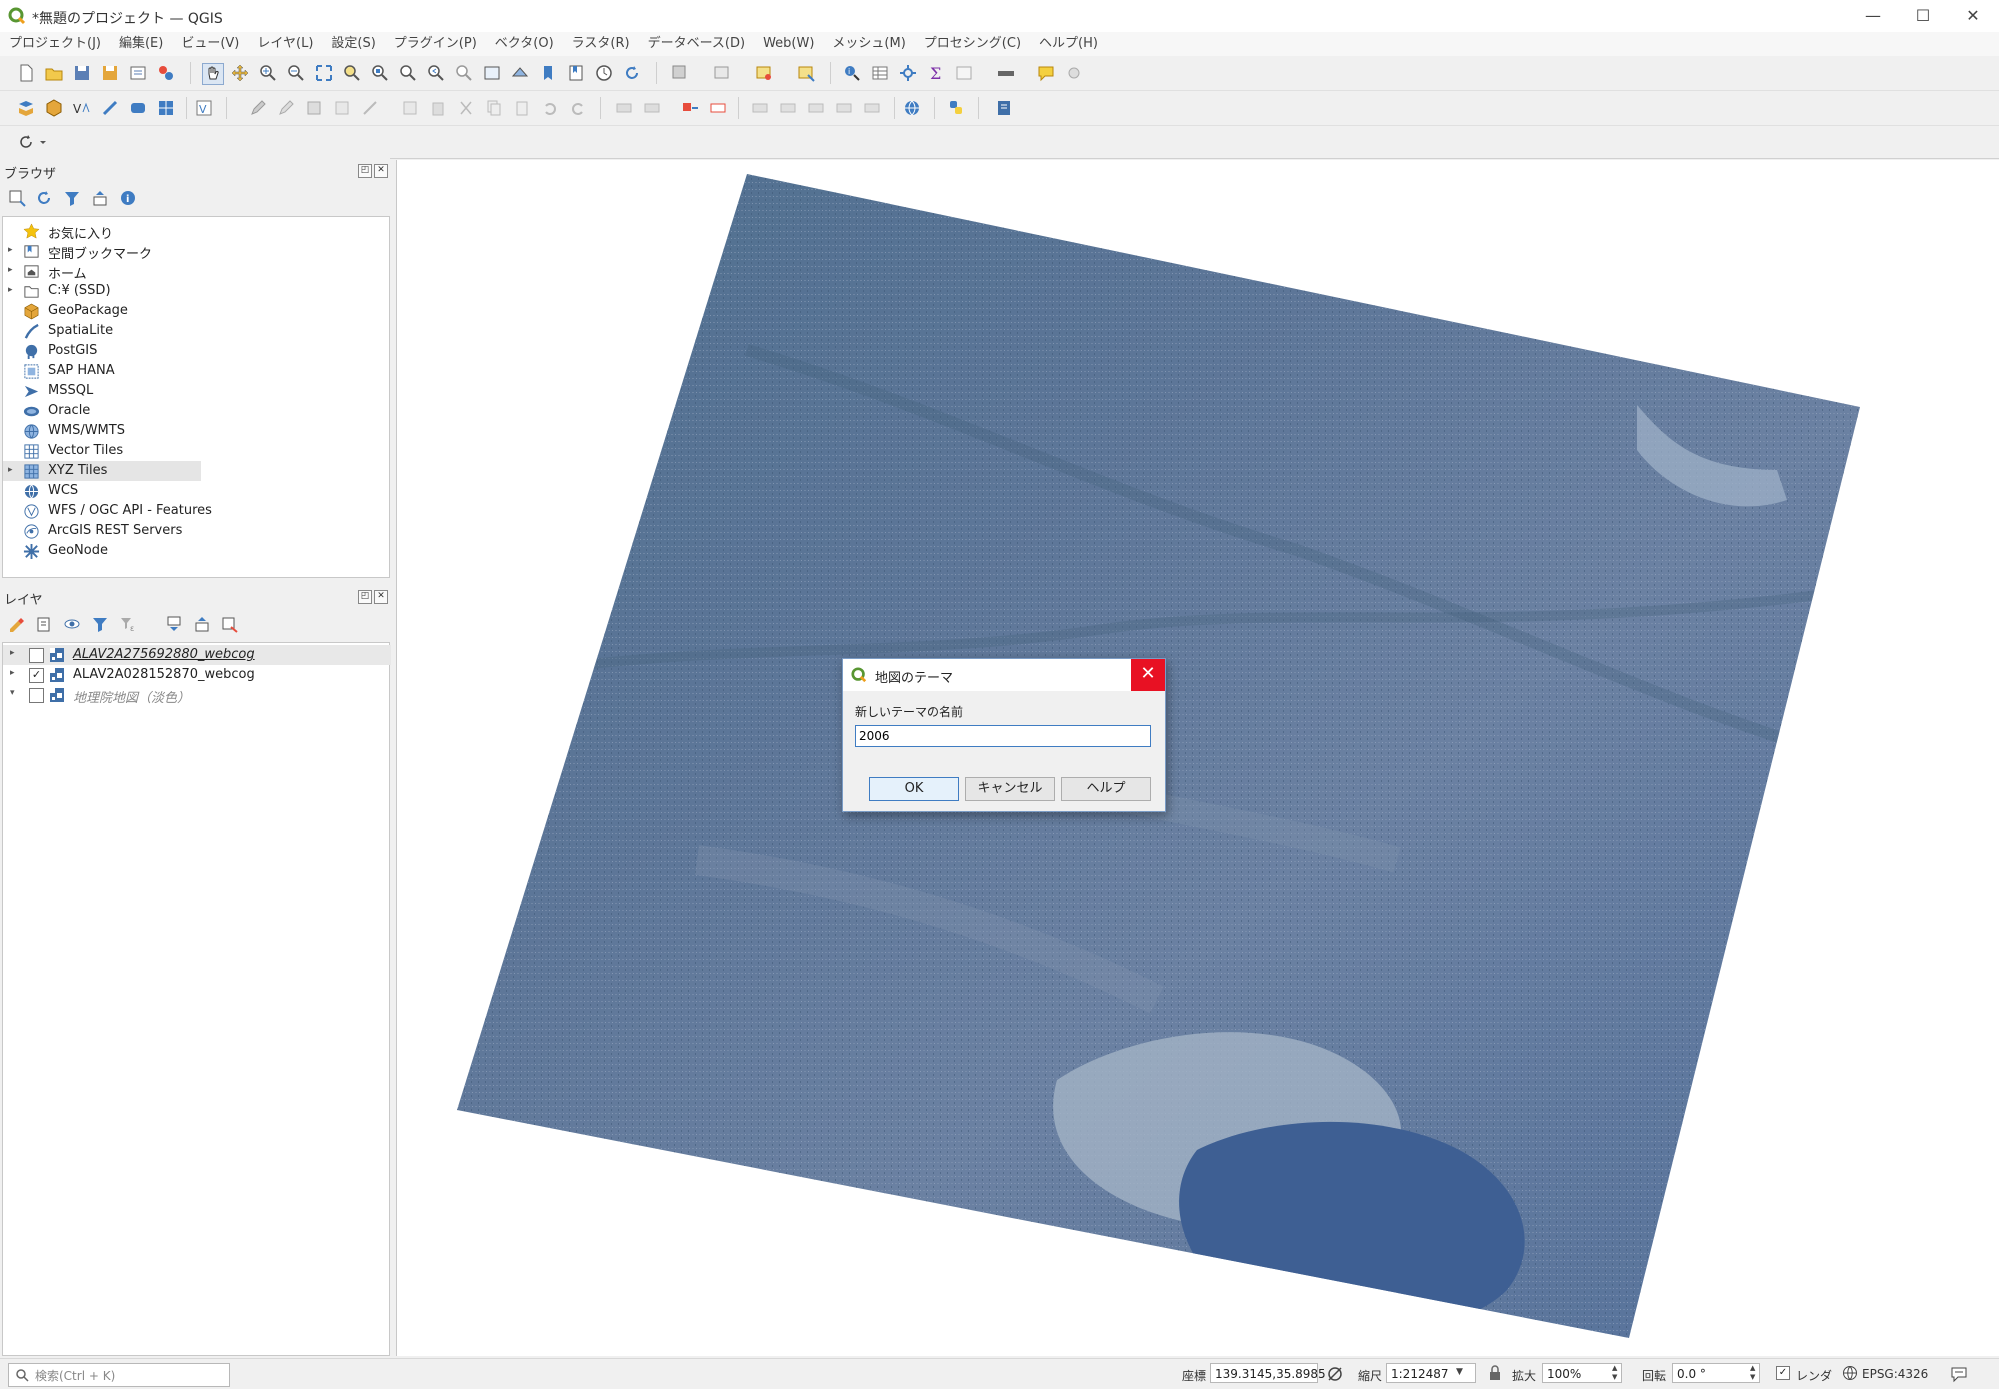 The height and width of the screenshot is (1389, 1999). I want to click on layers-close-button: ✕, so click(381, 597).